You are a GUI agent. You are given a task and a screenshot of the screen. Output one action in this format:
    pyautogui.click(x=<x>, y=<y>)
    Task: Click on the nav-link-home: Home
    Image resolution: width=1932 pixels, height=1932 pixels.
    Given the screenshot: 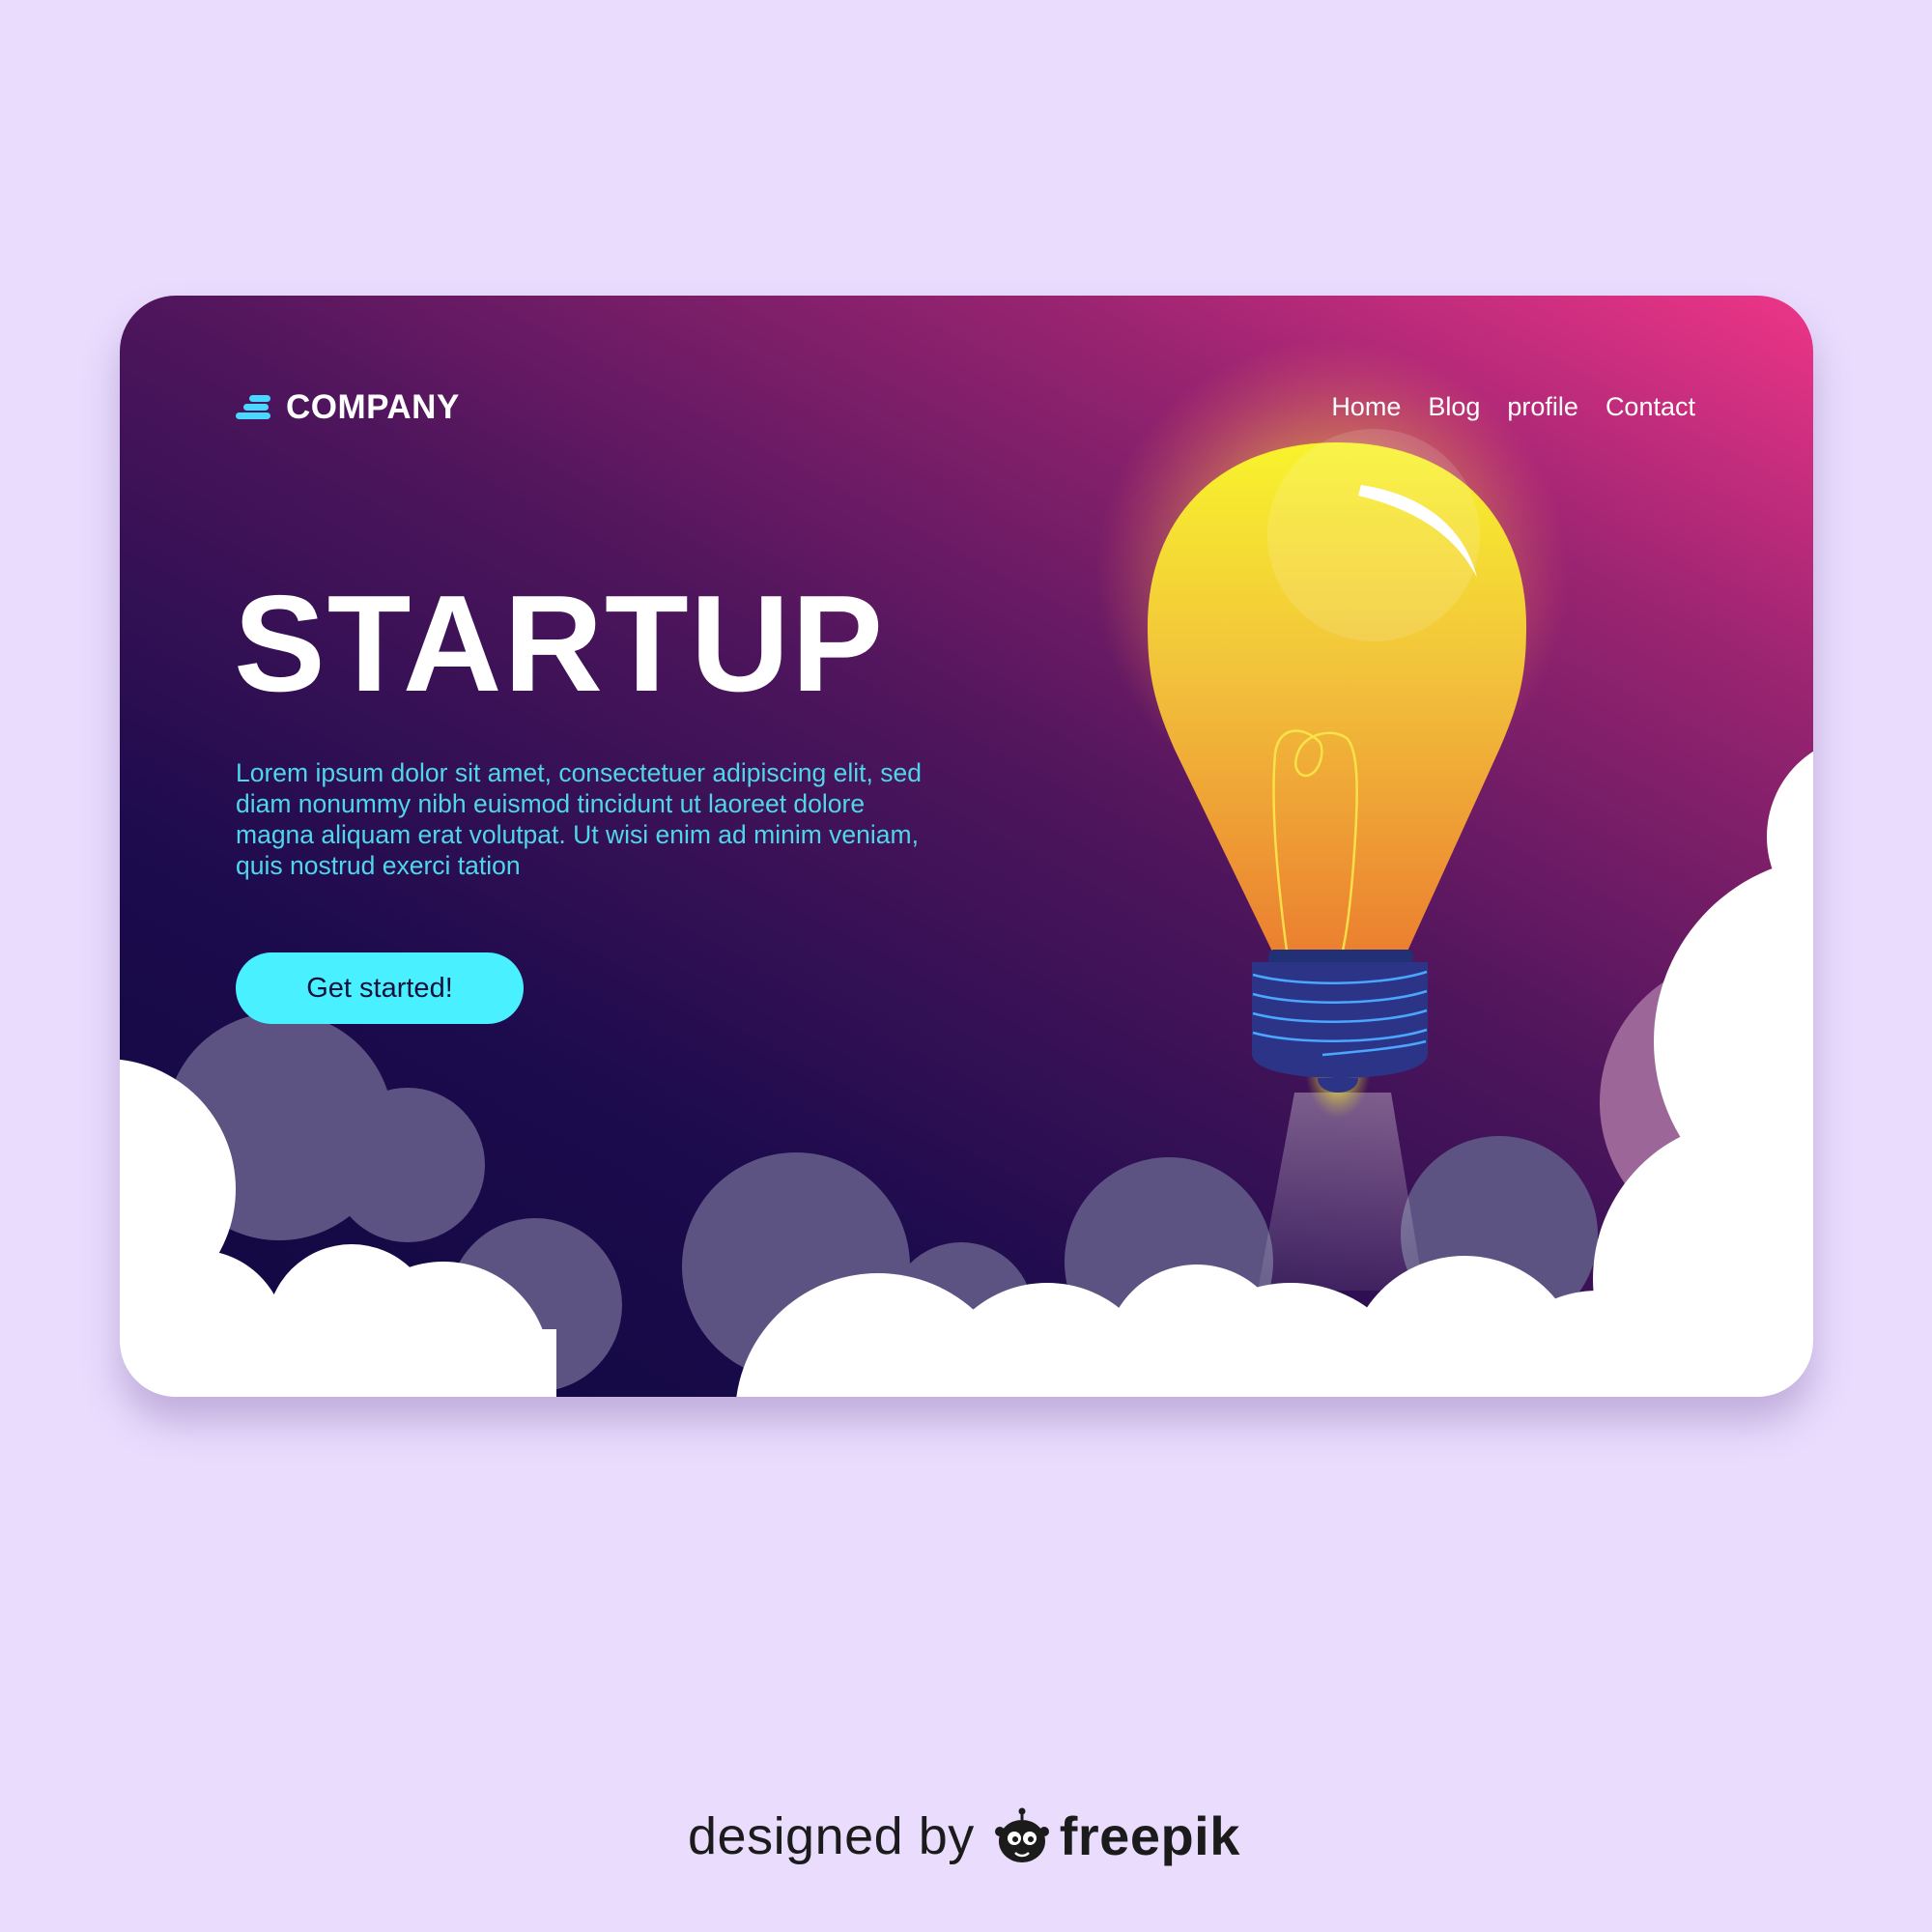 What is the action you would take?
    pyautogui.click(x=1366, y=407)
    